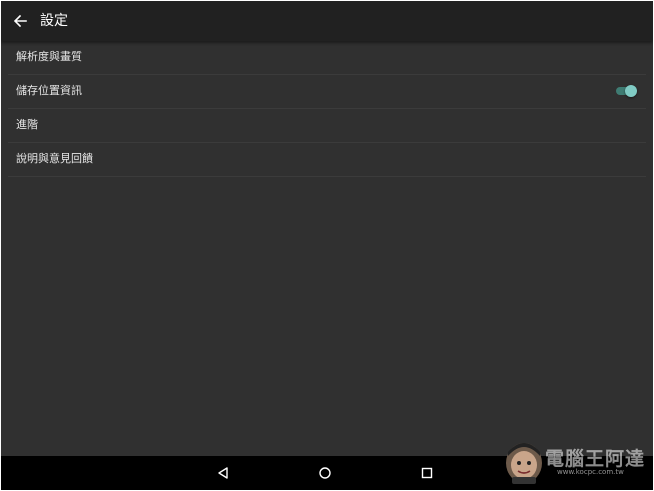  Describe the element at coordinates (327, 21) in the screenshot. I see `app-bar: 設定` at that location.